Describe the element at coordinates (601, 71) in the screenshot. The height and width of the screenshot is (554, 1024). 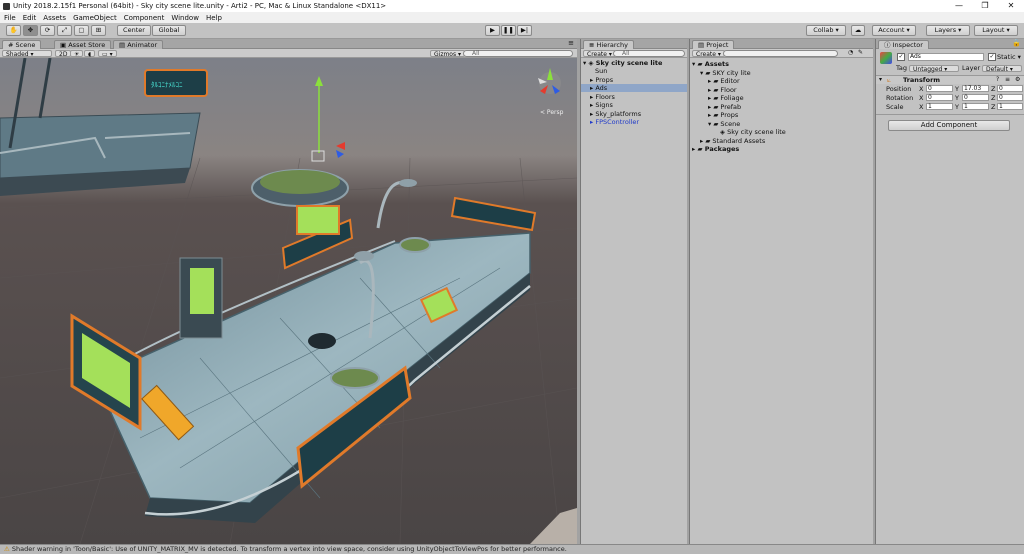
I see `hierarchy-item-sun: Sun` at that location.